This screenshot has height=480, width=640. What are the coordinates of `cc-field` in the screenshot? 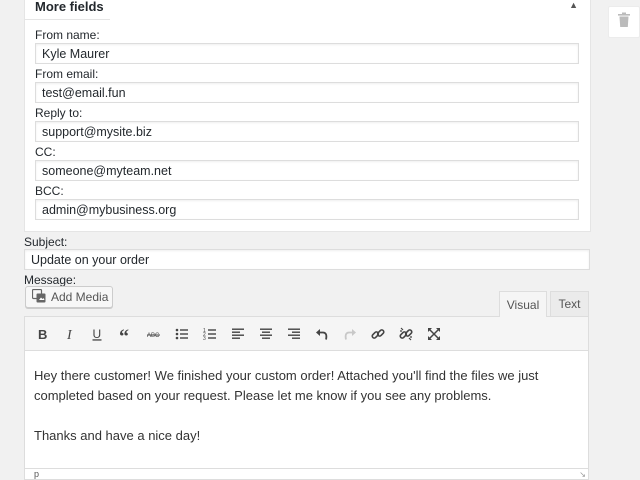 It's located at (307, 170).